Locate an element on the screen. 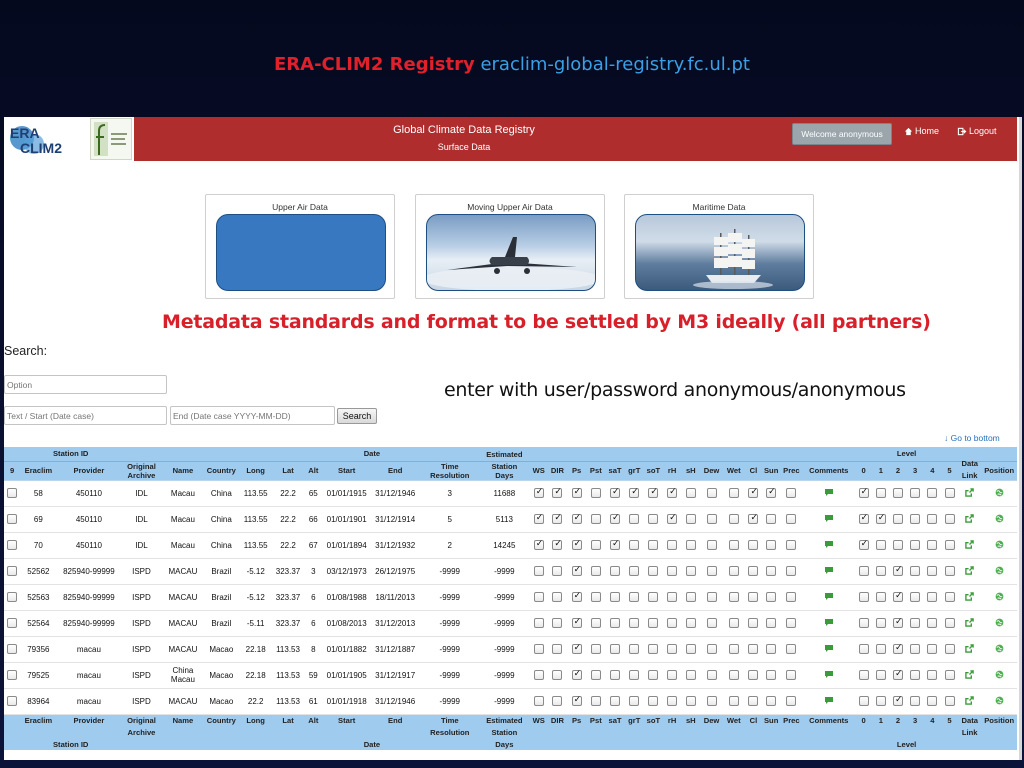 The width and height of the screenshot is (1024, 768). foot-col-time: Time is located at coordinates (450, 720).